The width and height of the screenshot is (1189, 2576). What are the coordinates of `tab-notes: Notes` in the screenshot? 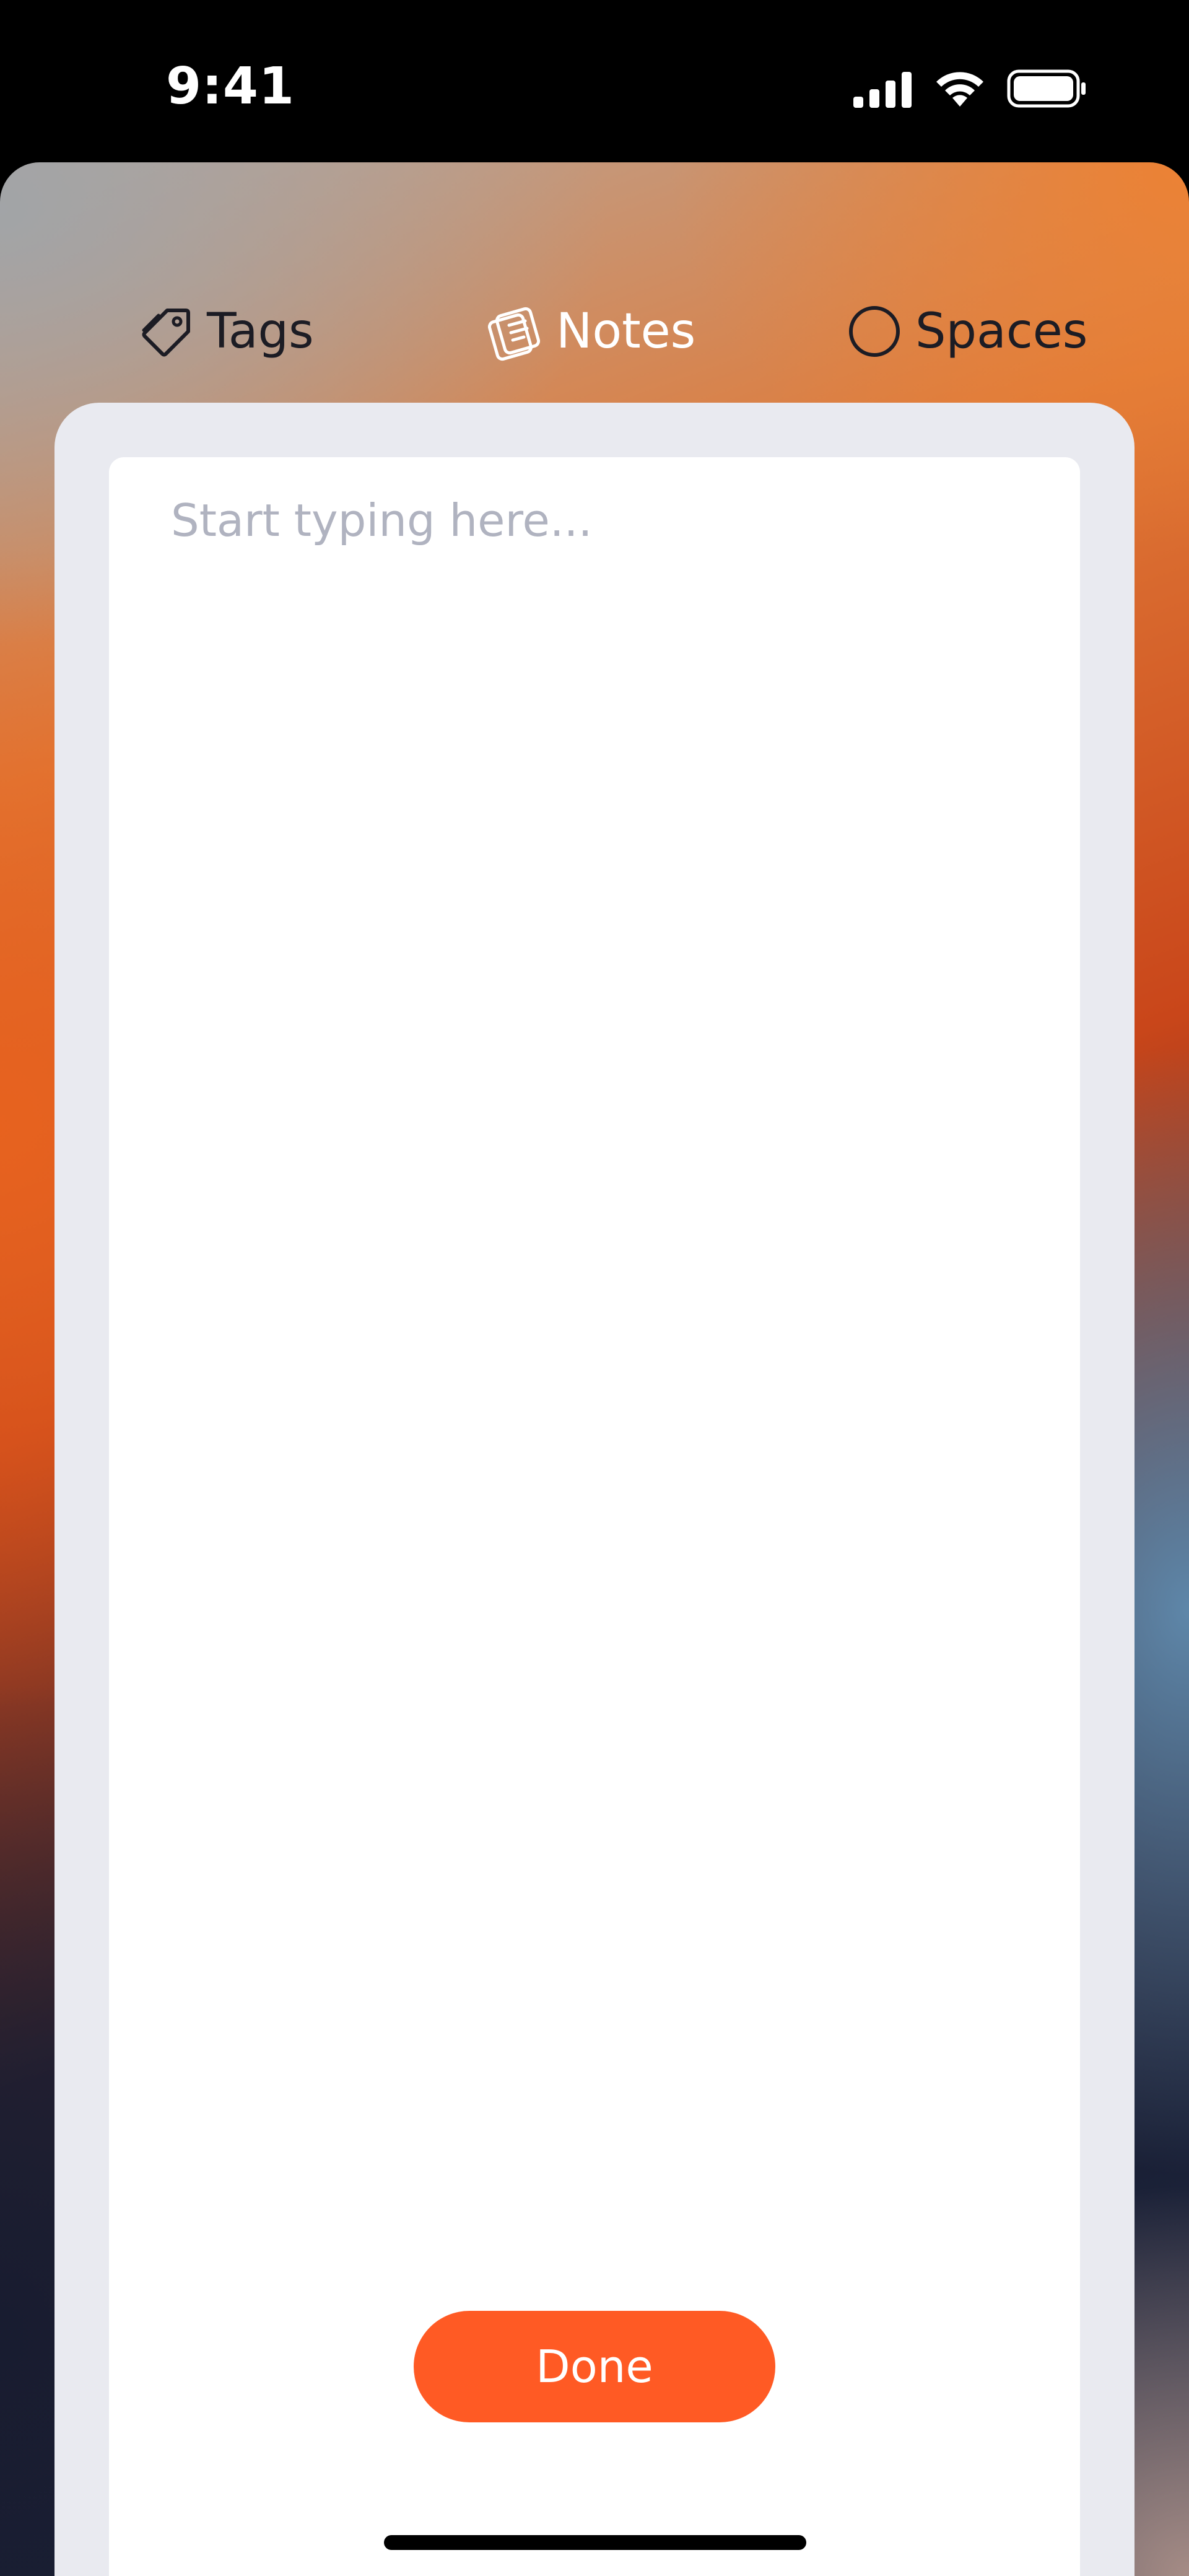 It's located at (589, 331).